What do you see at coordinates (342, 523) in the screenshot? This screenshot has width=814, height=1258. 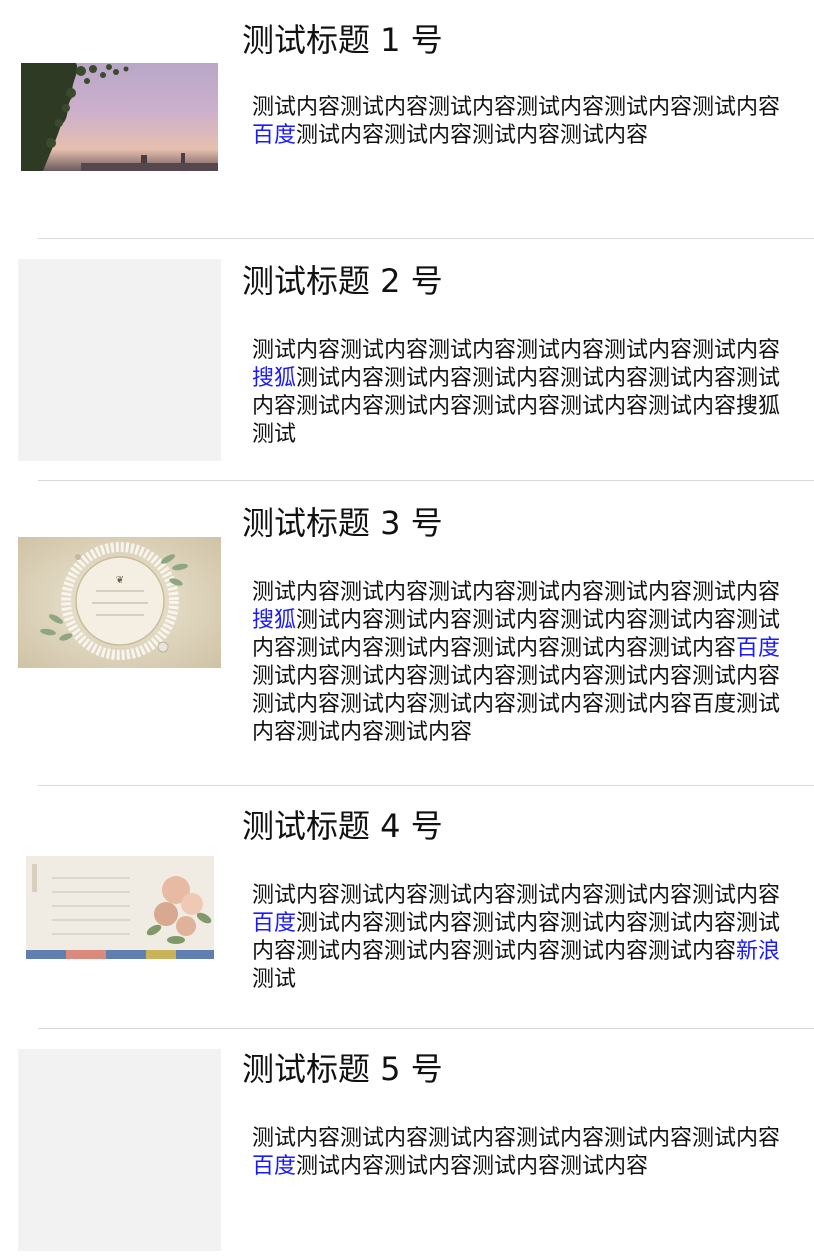 I see `cell-title: 测试标题 3 号` at bounding box center [342, 523].